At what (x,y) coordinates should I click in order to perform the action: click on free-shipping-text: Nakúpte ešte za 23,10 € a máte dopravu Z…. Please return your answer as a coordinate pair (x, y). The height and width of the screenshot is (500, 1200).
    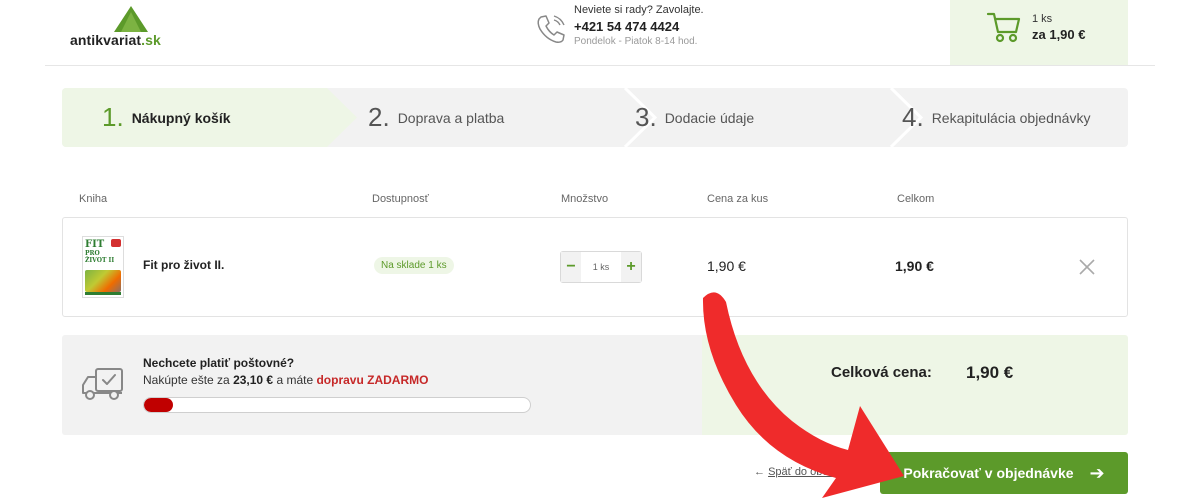
    Looking at the image, I should click on (286, 380).